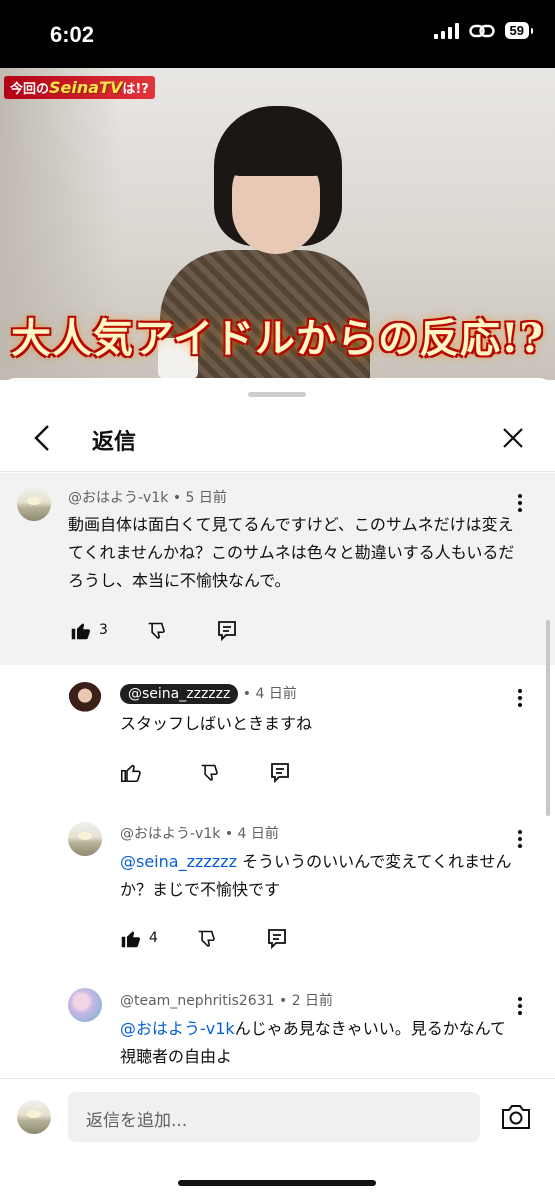  What do you see at coordinates (277, 1183) in the screenshot?
I see `home-indicator` at bounding box center [277, 1183].